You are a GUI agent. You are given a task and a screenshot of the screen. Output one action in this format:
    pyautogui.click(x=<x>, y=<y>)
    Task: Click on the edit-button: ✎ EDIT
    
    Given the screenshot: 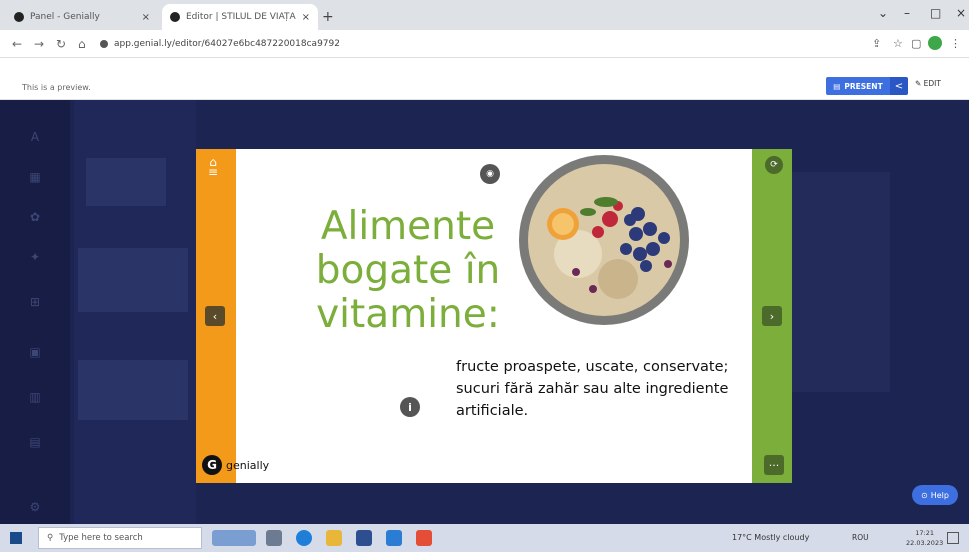 What is the action you would take?
    pyautogui.click(x=928, y=83)
    